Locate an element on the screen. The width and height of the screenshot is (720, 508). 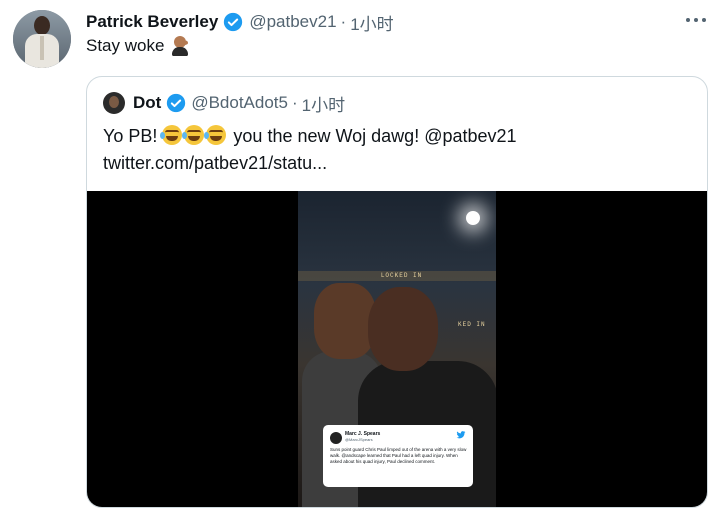
more-options-icon is located at coordinates (696, 20).